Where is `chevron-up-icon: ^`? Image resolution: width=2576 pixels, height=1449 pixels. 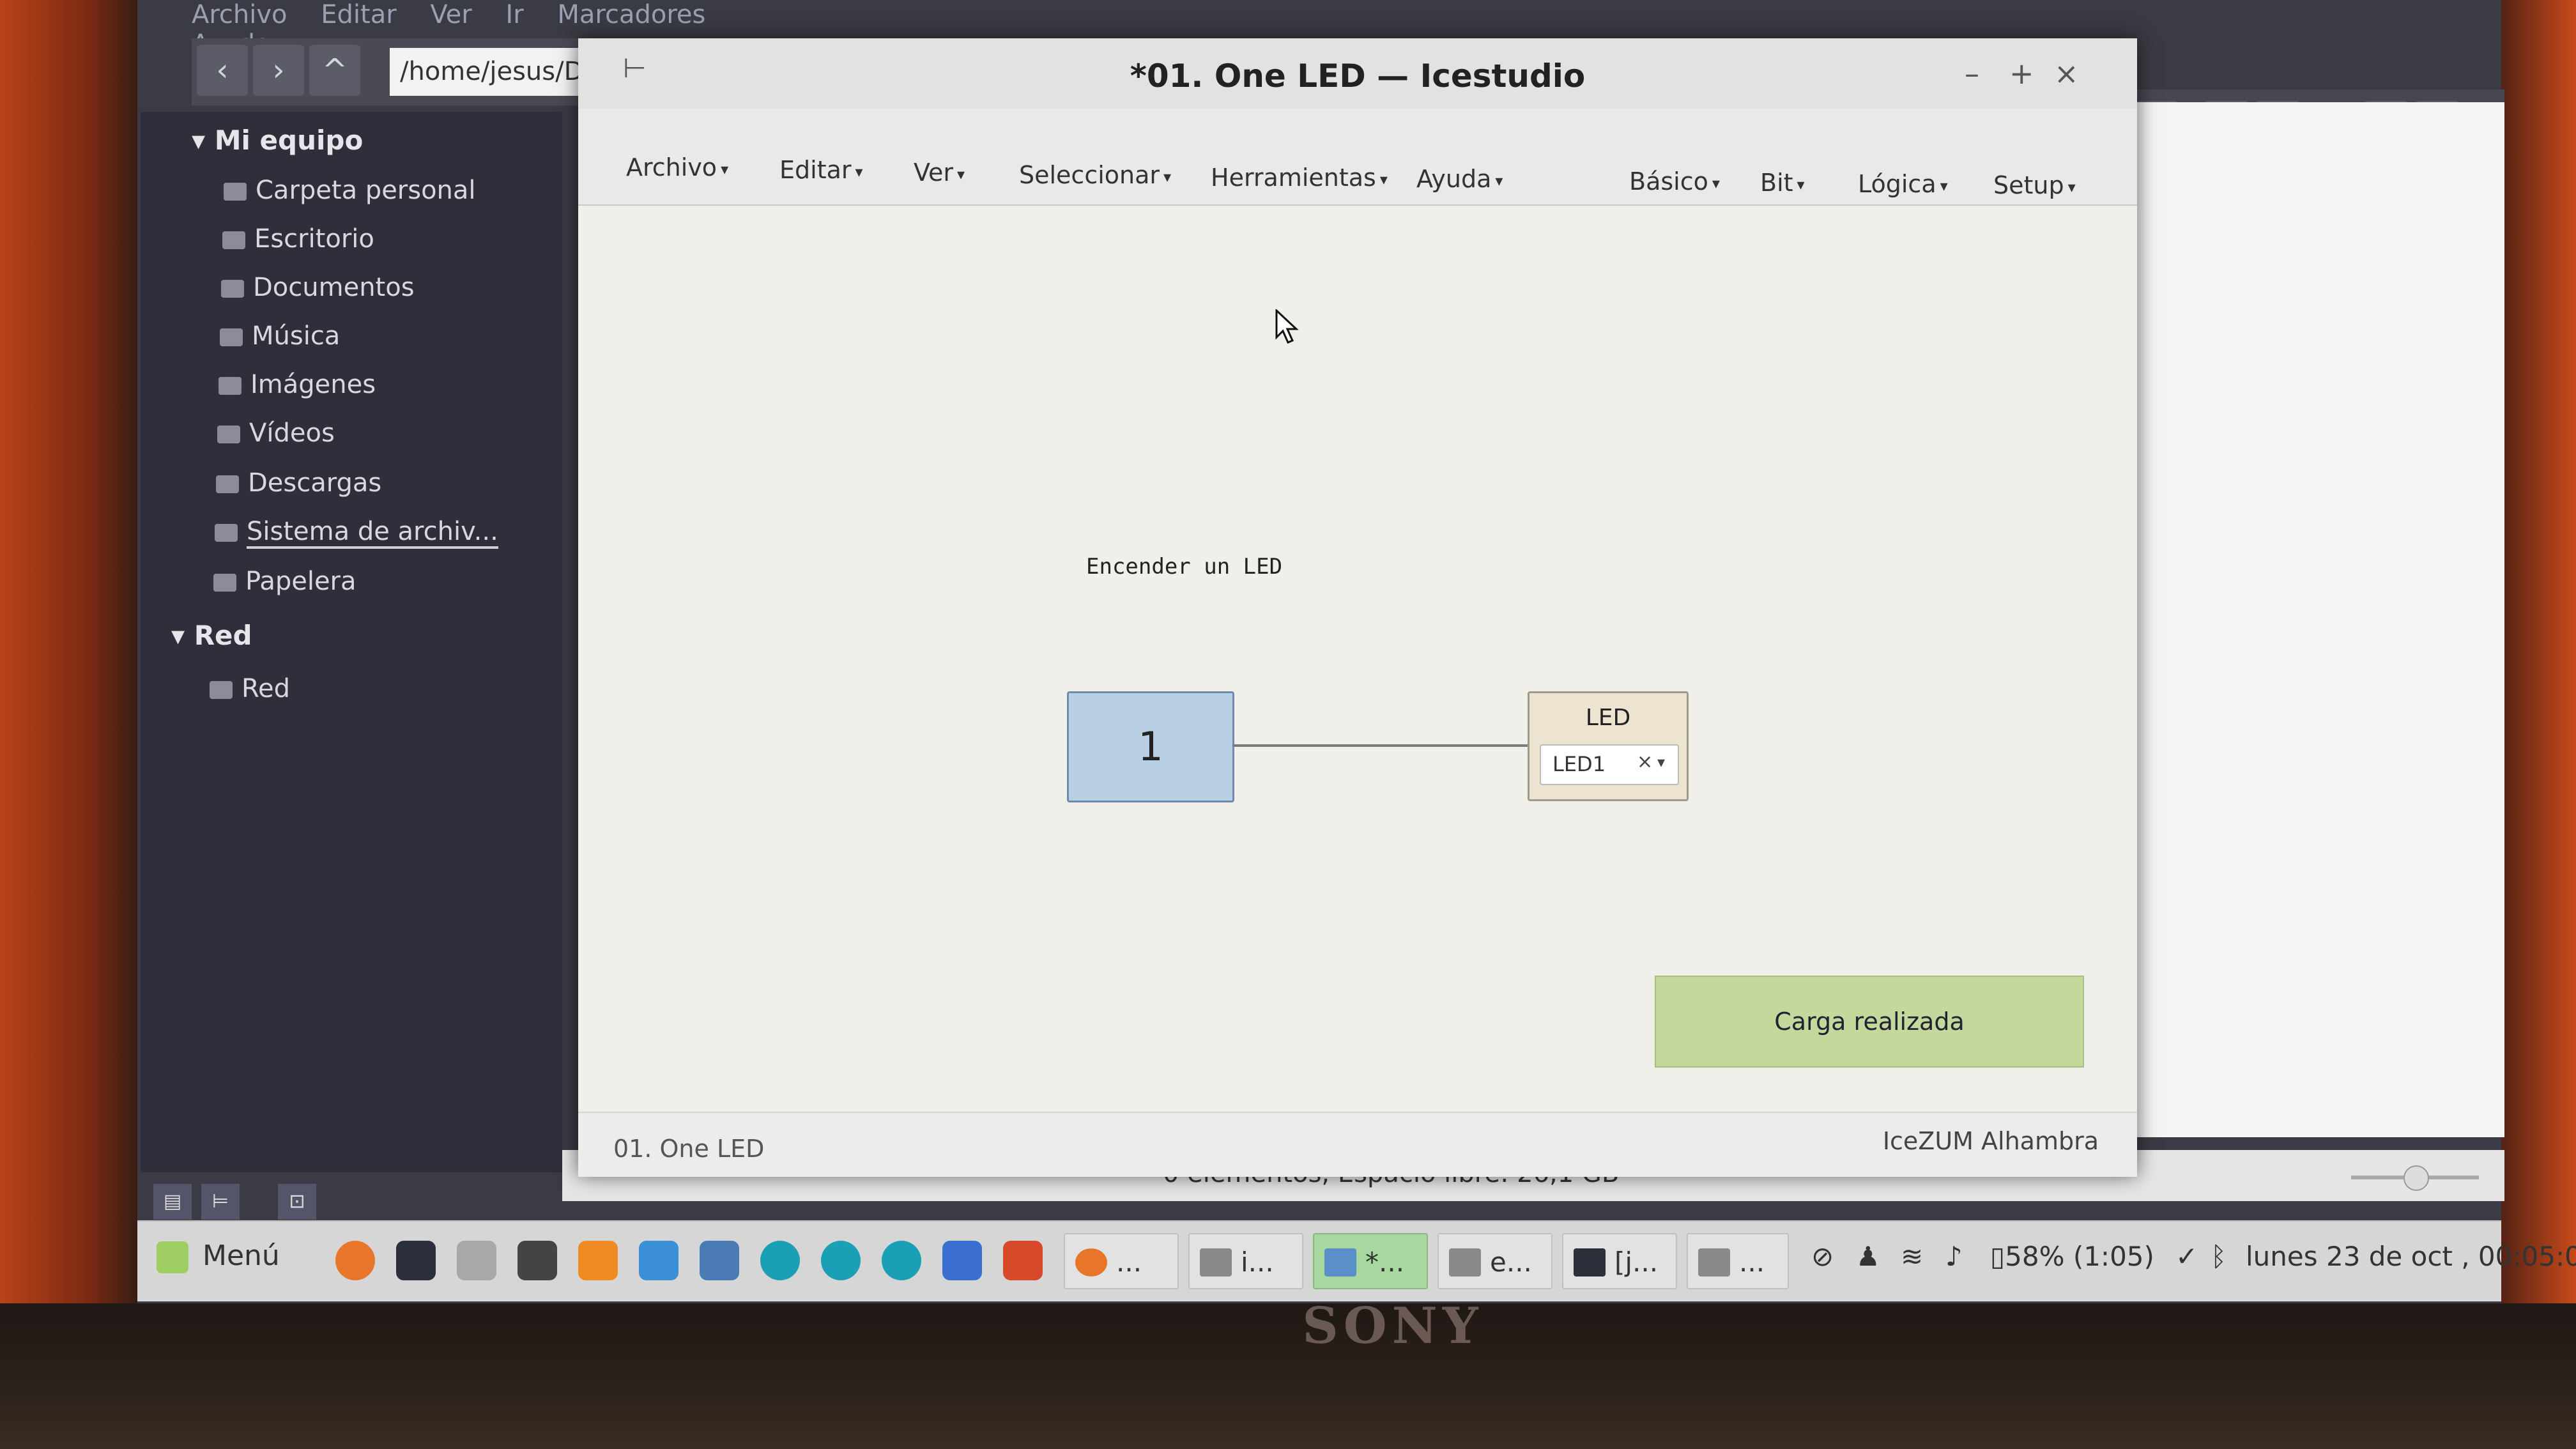 chevron-up-icon: ^ is located at coordinates (334, 70).